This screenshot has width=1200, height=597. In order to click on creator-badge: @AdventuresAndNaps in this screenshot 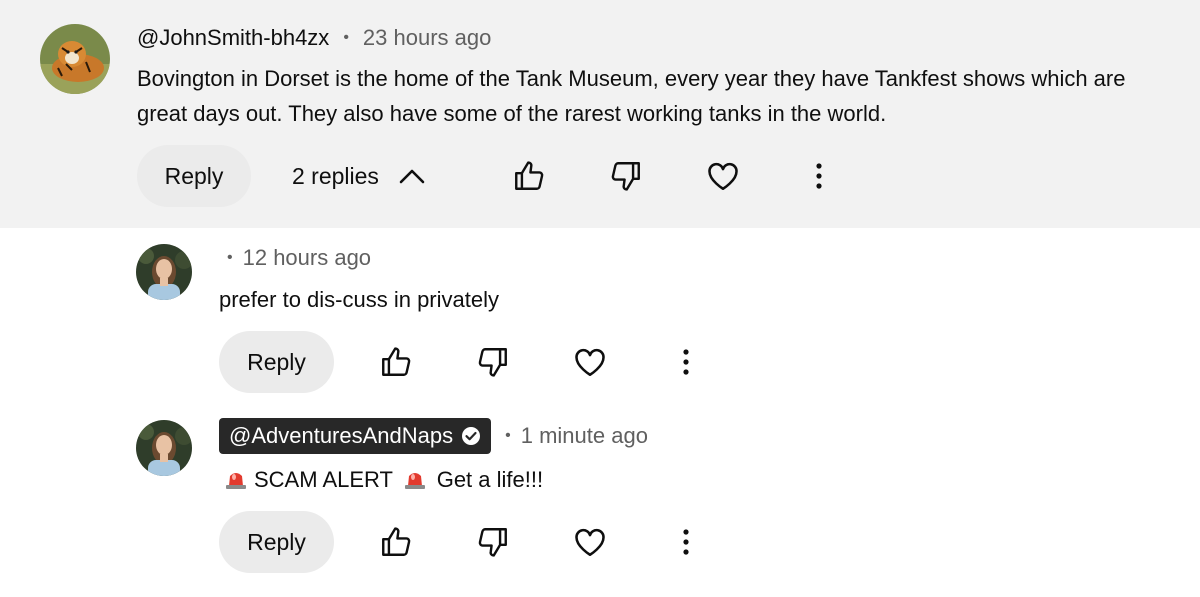, I will do `click(355, 436)`.